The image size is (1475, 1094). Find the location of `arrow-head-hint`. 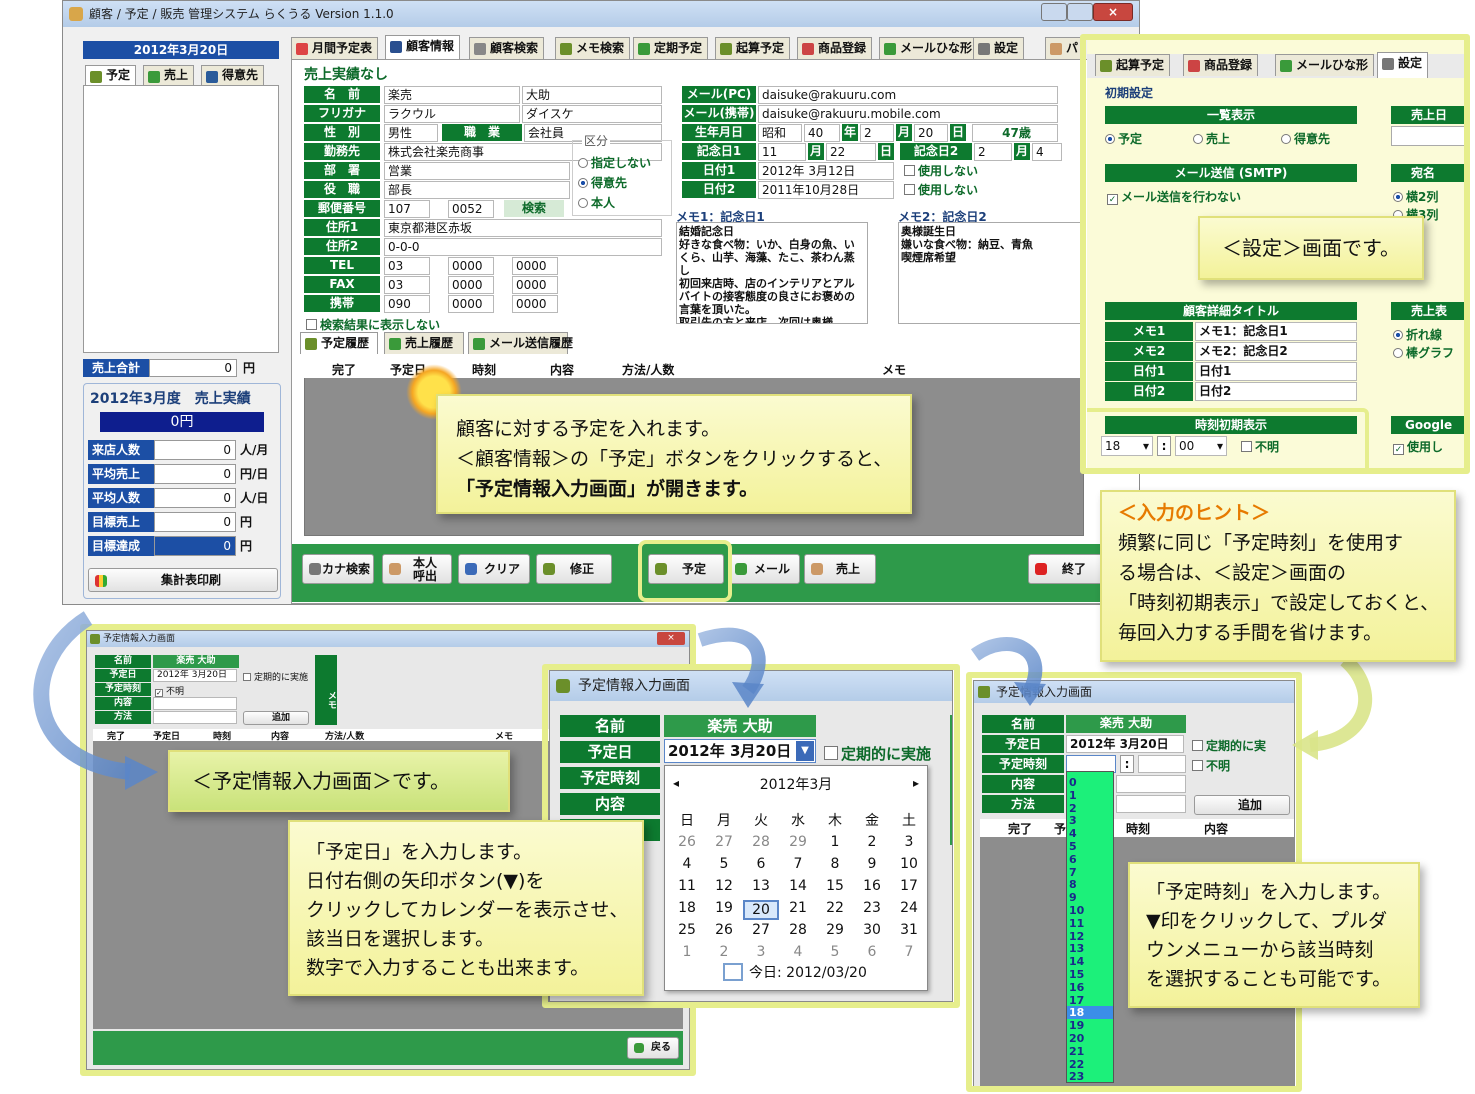

arrow-head-hint is located at coordinates (1305, 745).